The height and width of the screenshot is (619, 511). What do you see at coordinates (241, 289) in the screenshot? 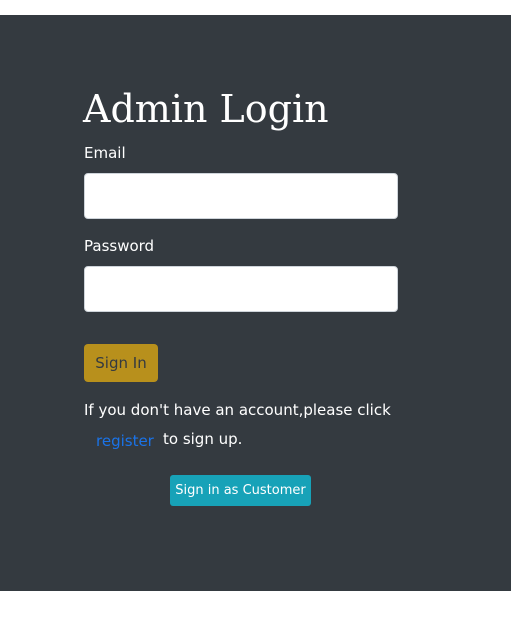
I see `password-field` at bounding box center [241, 289].